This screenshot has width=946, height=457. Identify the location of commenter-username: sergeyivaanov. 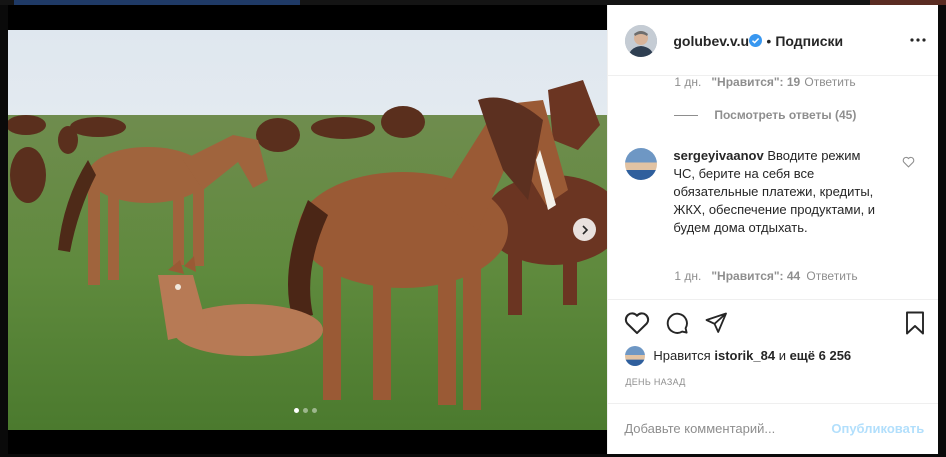
(718, 155).